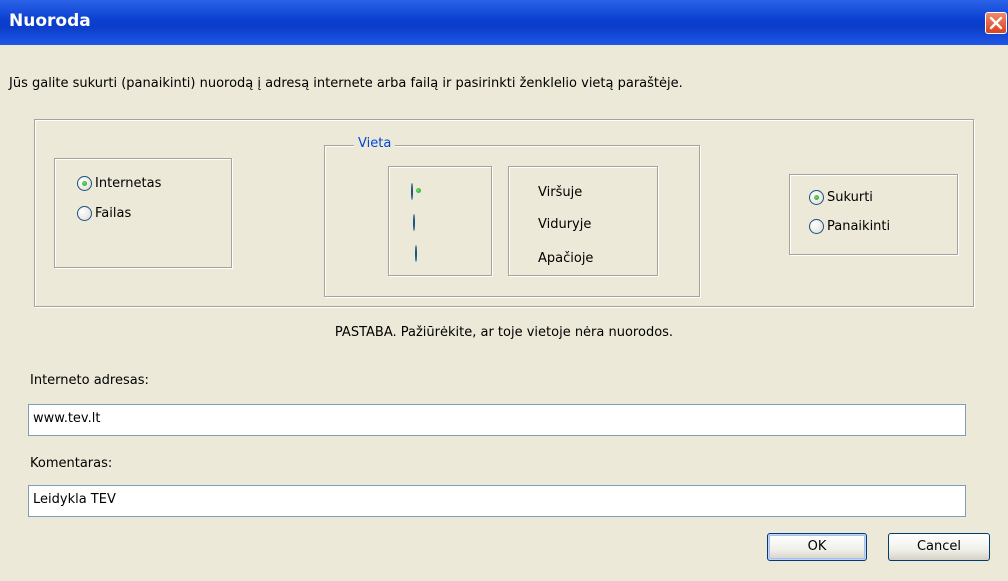  I want to click on radio-internetas: Internetas, so click(119, 183).